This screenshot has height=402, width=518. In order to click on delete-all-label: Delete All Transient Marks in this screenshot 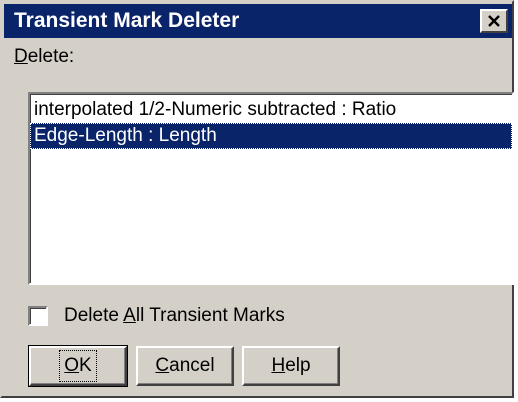, I will do `click(174, 316)`.